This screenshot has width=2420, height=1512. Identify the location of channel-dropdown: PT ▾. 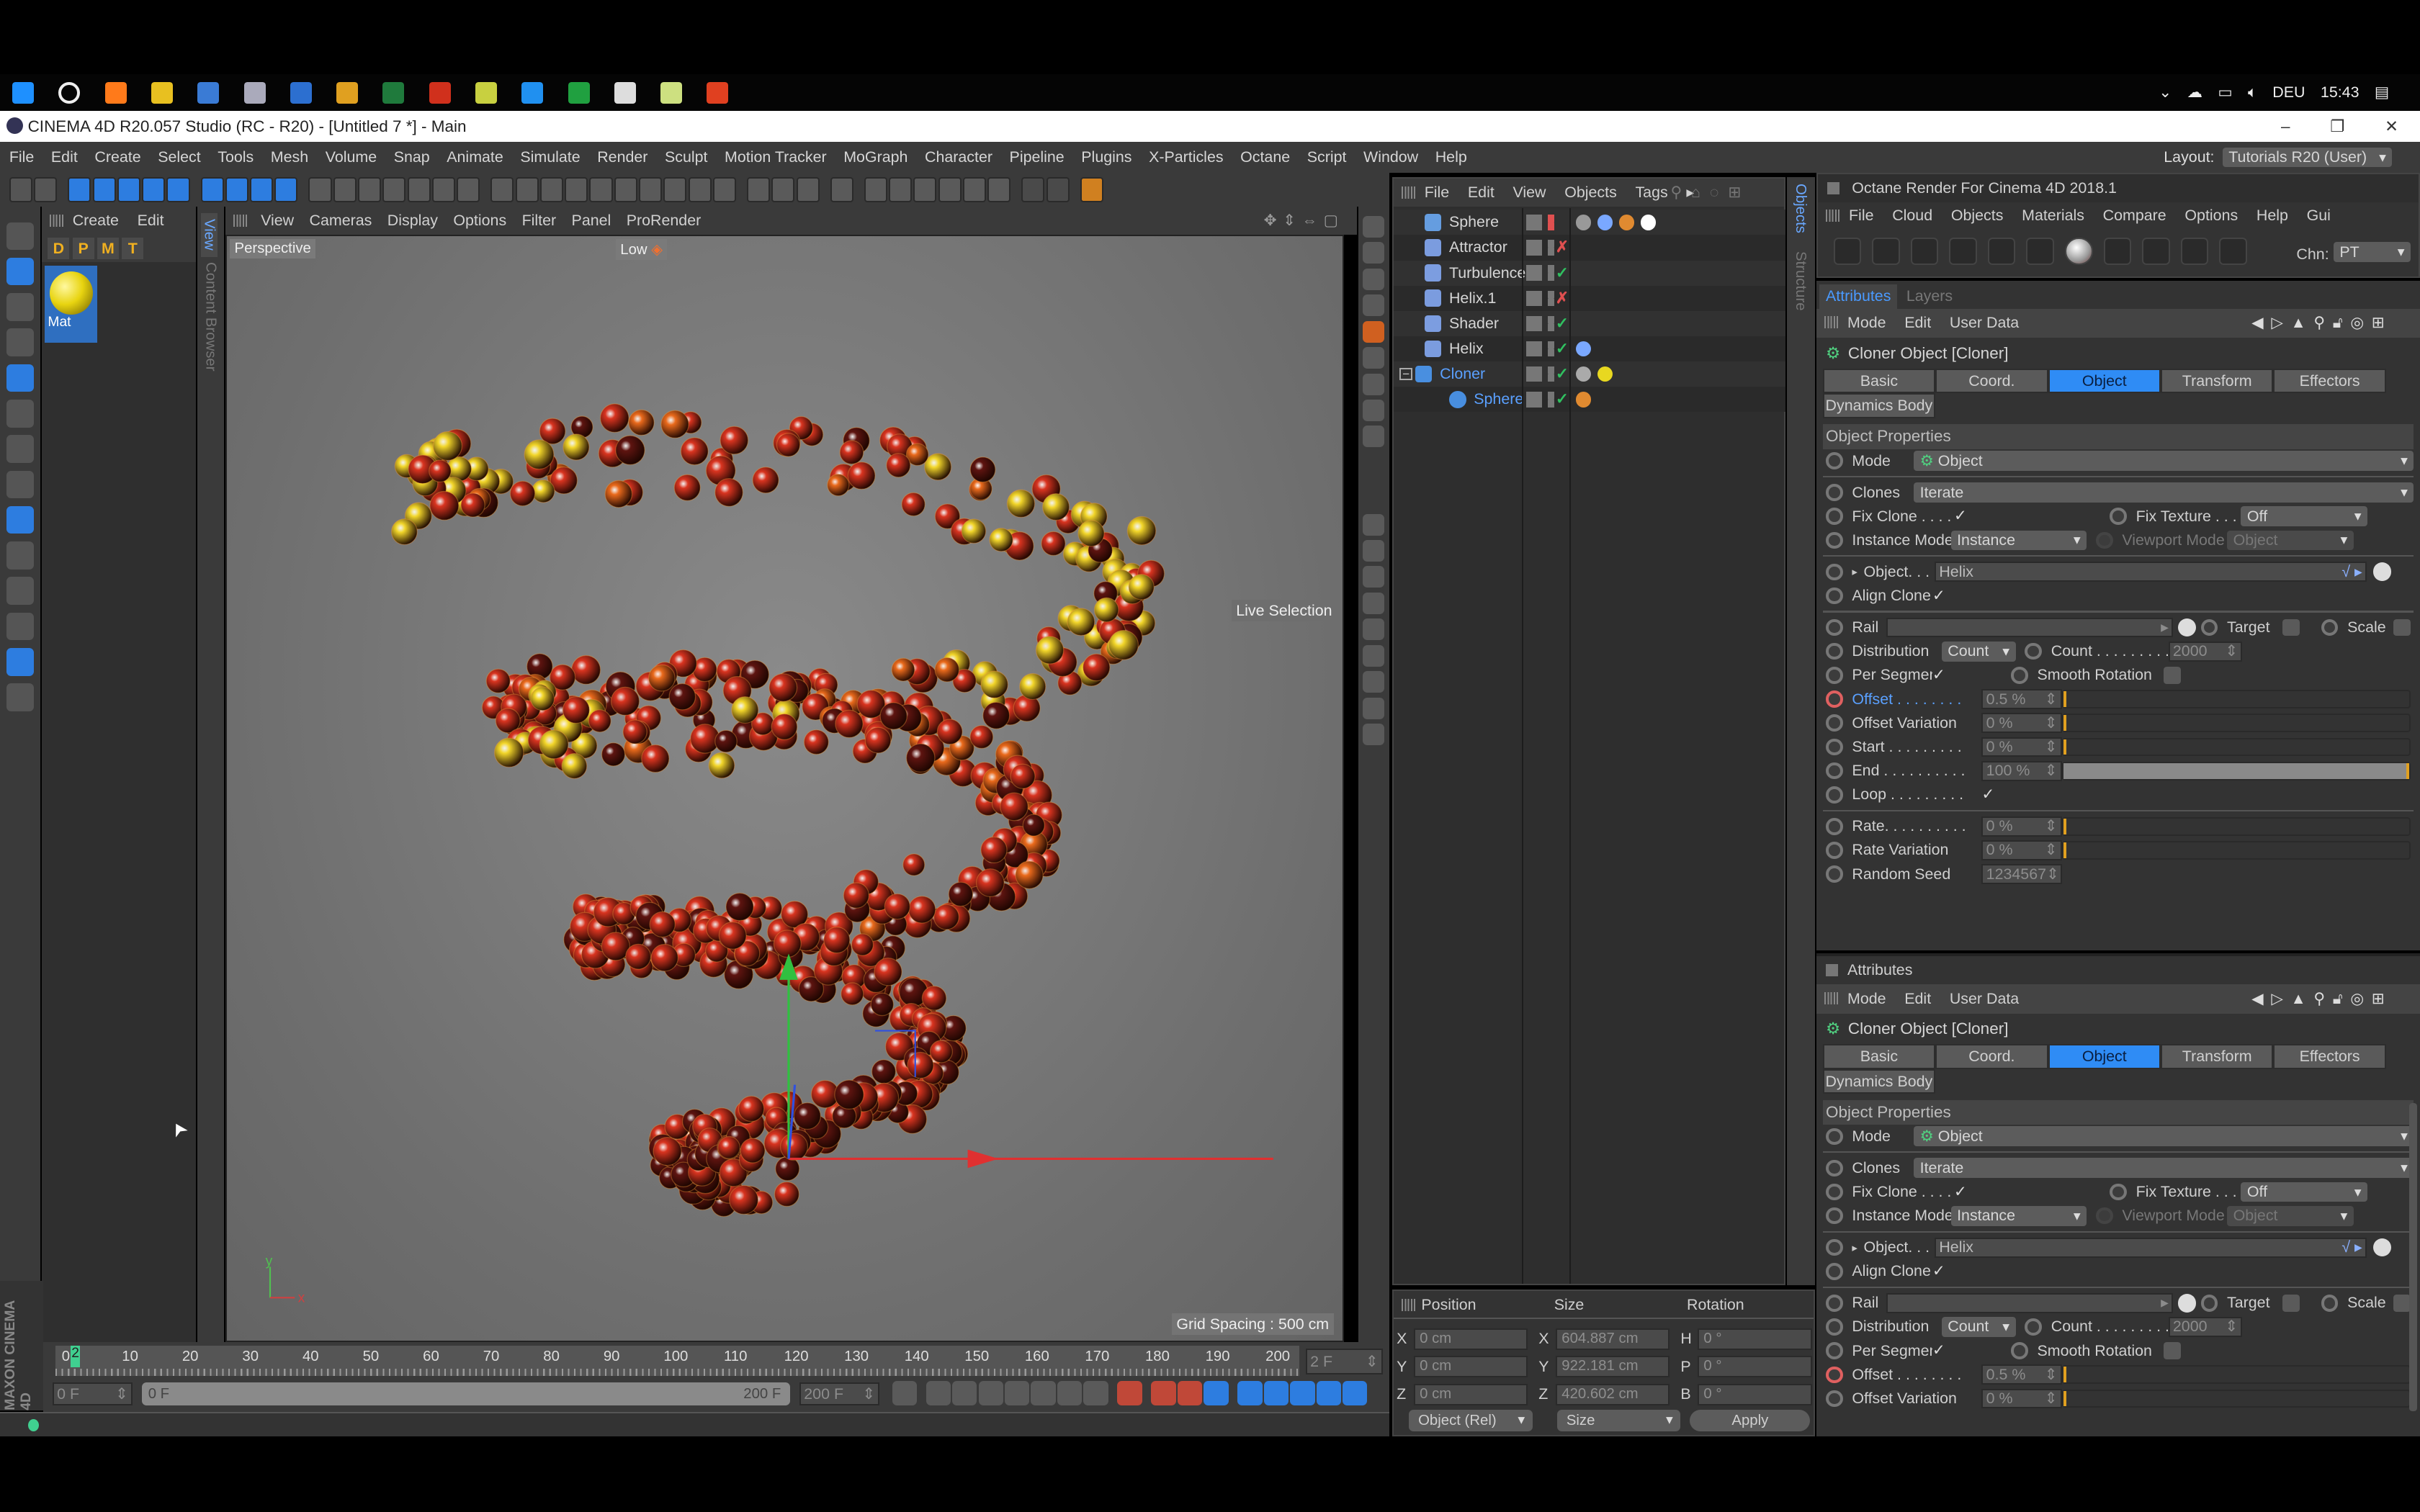
(2372, 252).